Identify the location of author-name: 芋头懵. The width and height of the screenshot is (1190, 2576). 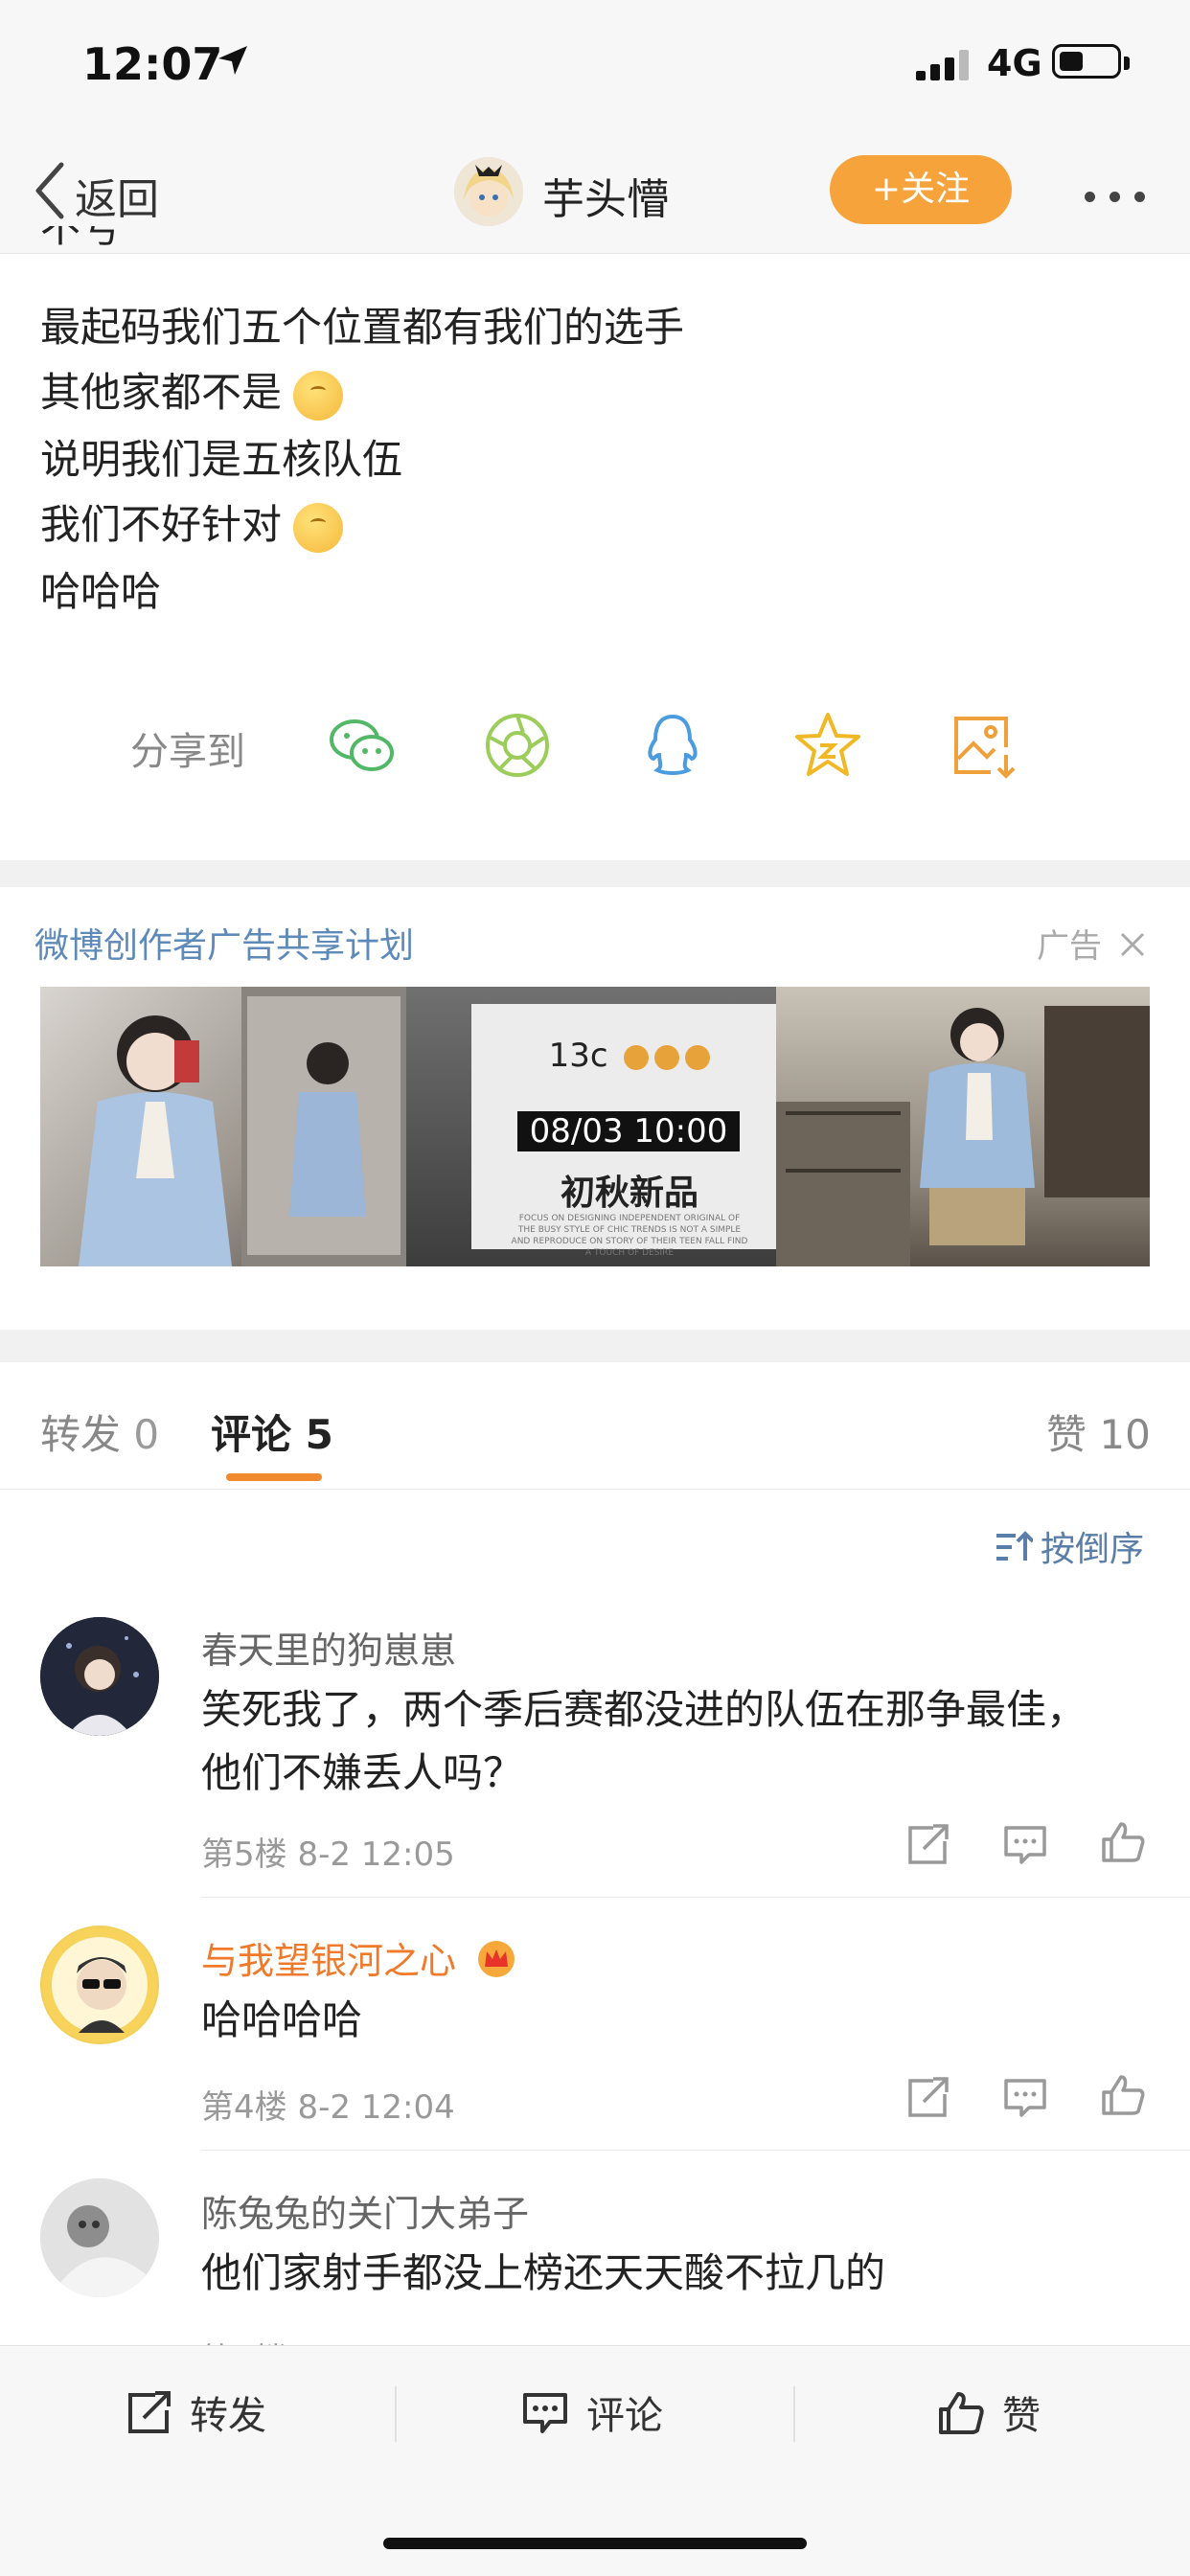
(606, 195).